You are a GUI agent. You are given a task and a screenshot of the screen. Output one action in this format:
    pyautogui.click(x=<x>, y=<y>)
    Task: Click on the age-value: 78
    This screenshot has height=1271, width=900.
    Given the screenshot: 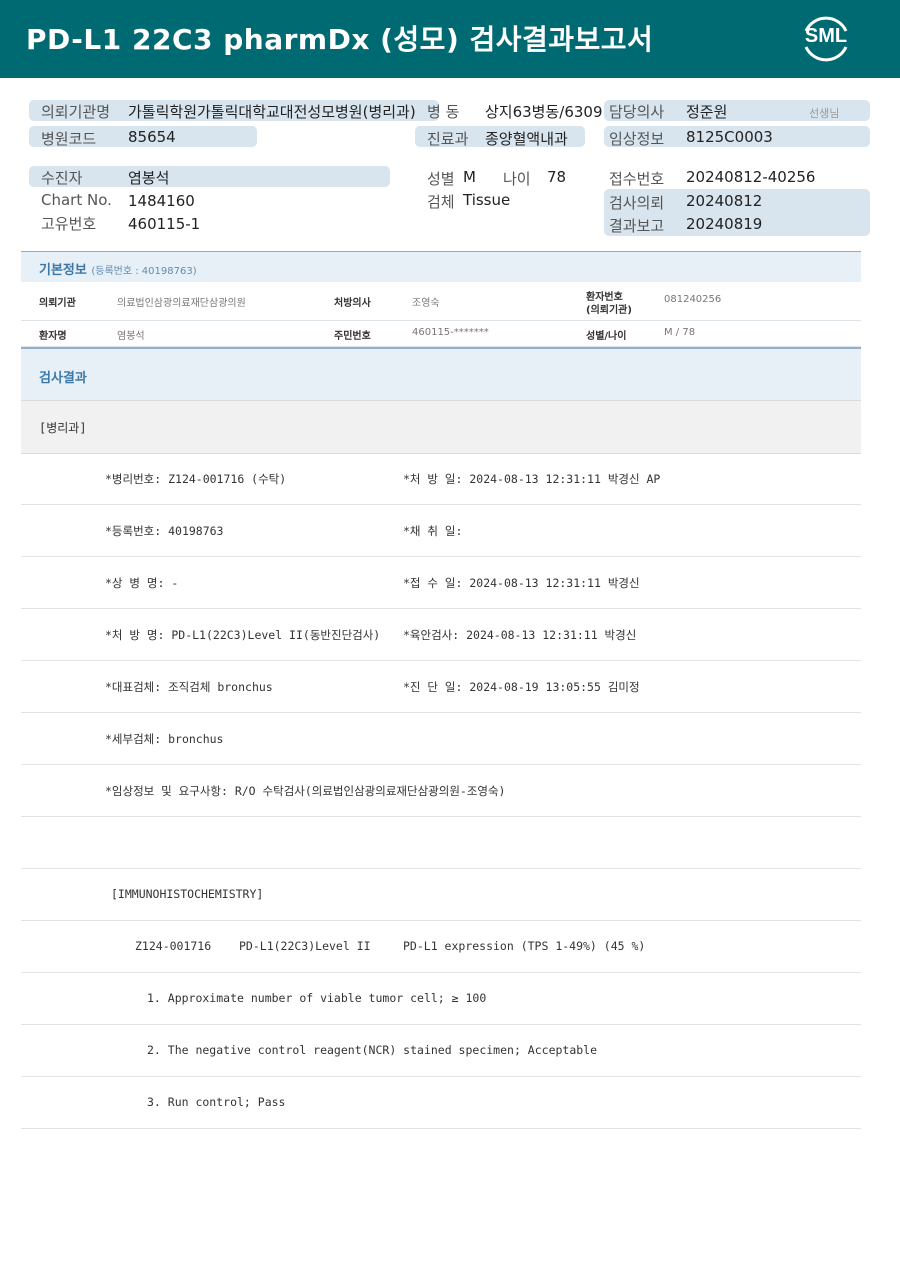 What is the action you would take?
    pyautogui.click(x=557, y=177)
    